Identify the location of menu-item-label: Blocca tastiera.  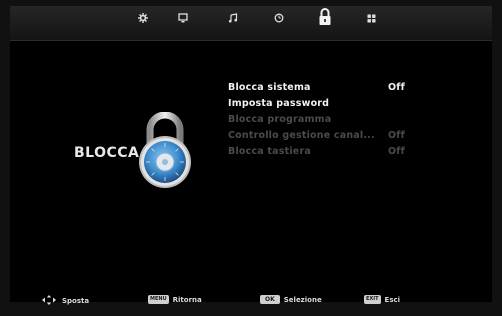
(269, 151).